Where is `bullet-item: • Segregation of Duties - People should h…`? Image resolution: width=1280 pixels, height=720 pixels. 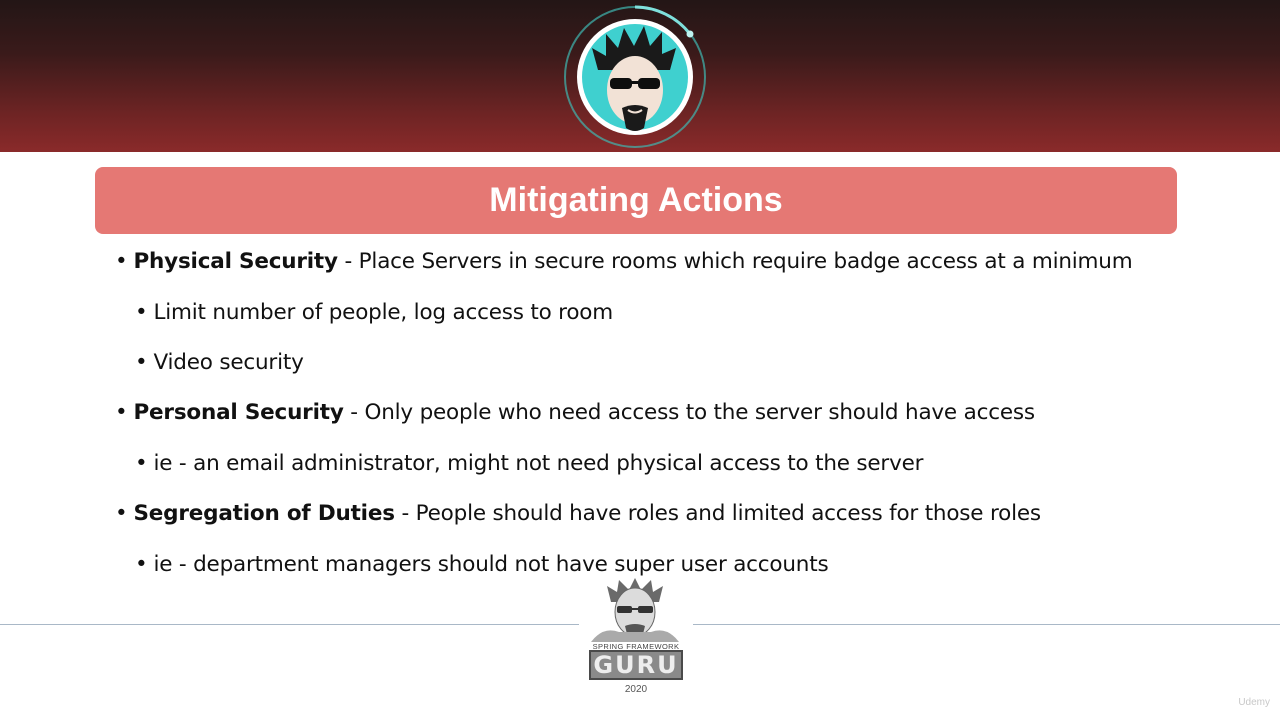
bullet-item: • Segregation of Duties - People should h… is located at coordinates (578, 513).